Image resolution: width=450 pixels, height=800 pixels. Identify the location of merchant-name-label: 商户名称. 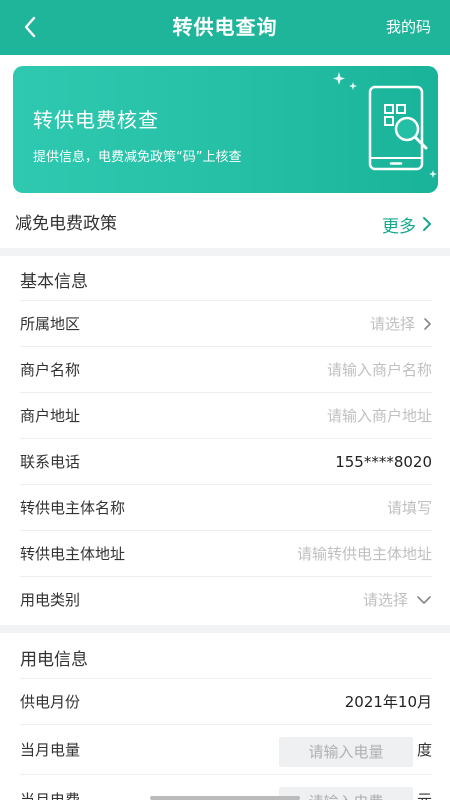
(50, 370).